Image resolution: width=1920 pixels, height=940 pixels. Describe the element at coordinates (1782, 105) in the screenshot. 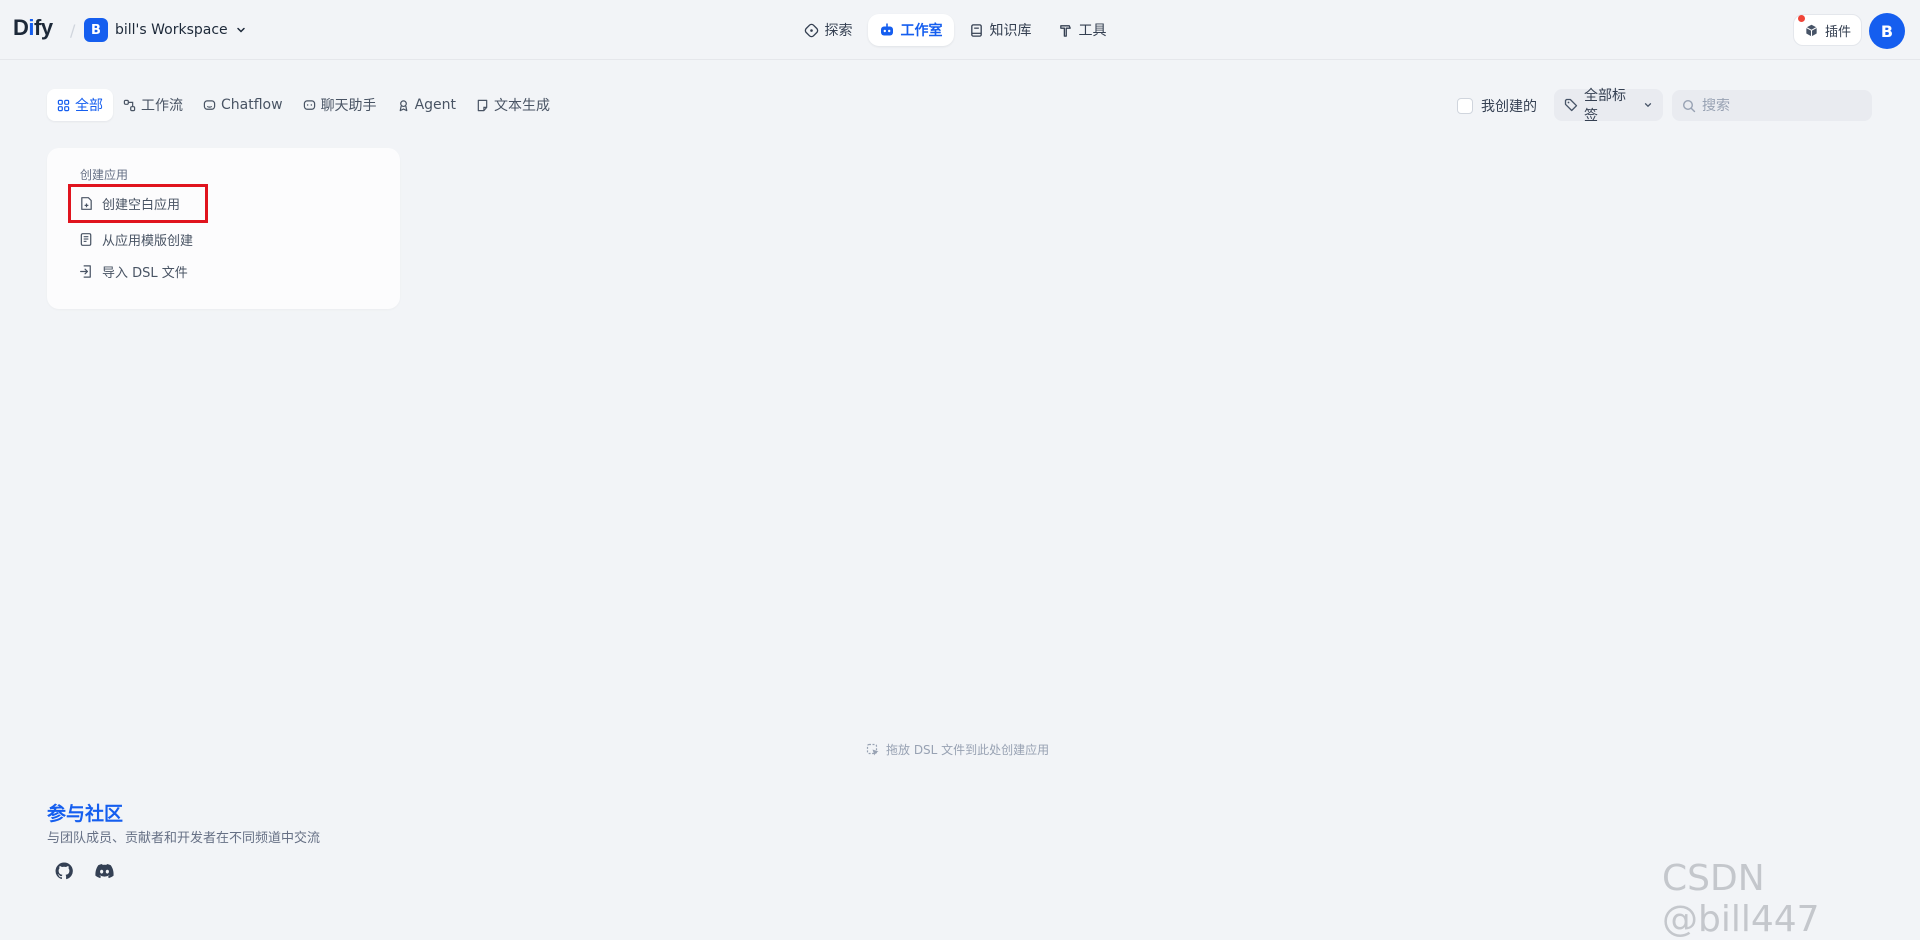

I see `search-input` at that location.